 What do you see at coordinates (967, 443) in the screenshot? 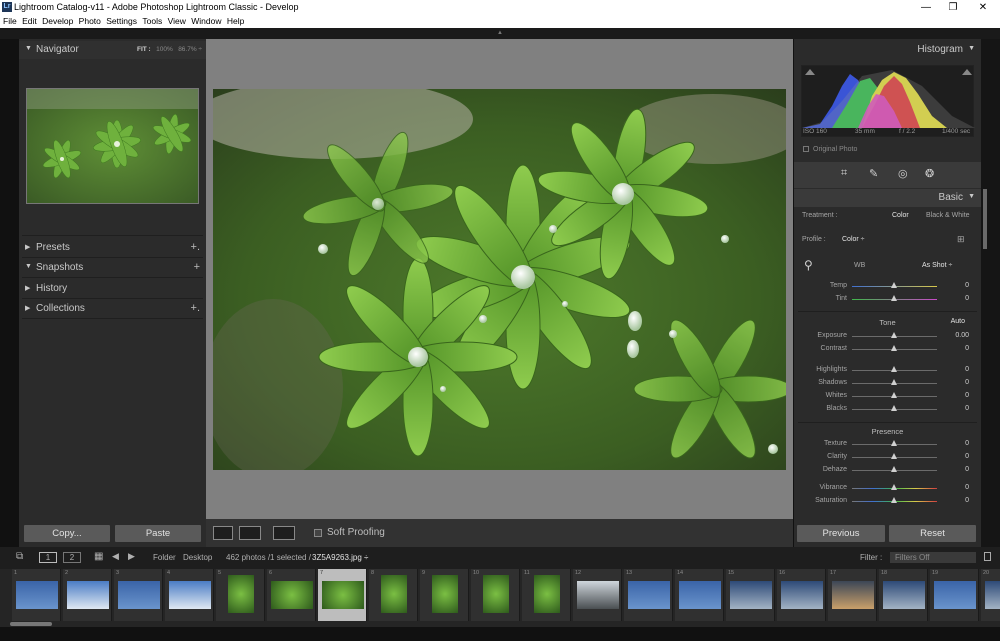
I see `texture-value: 0` at bounding box center [967, 443].